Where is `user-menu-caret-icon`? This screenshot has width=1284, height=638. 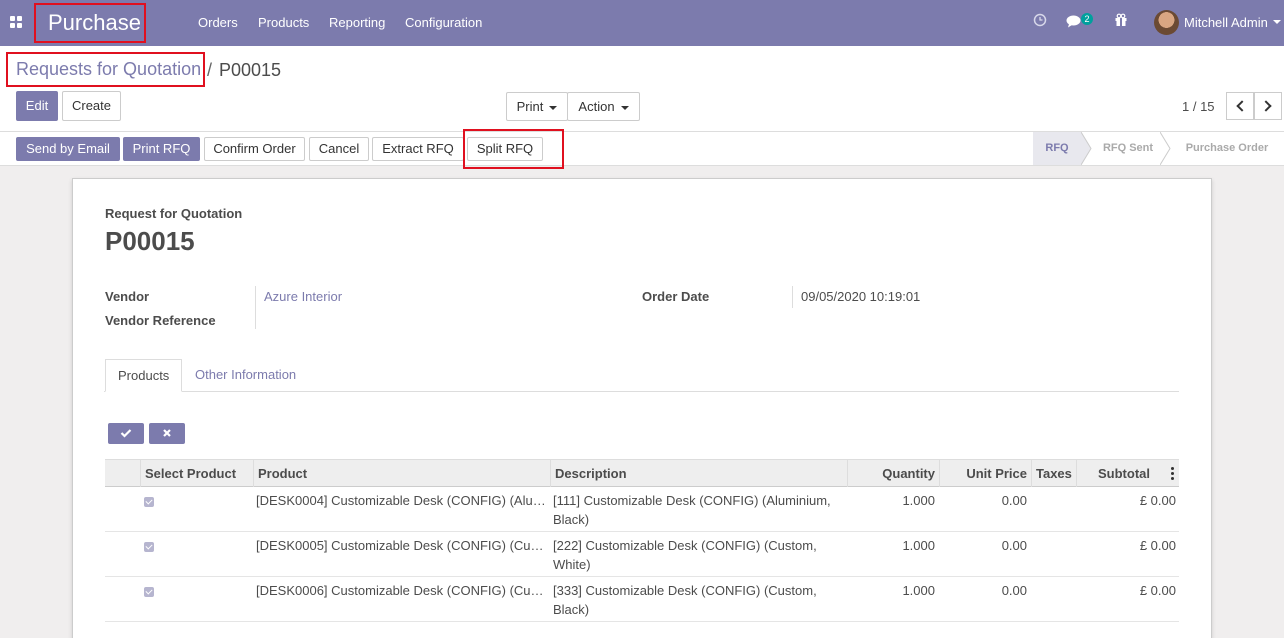
user-menu-caret-icon is located at coordinates (1277, 22).